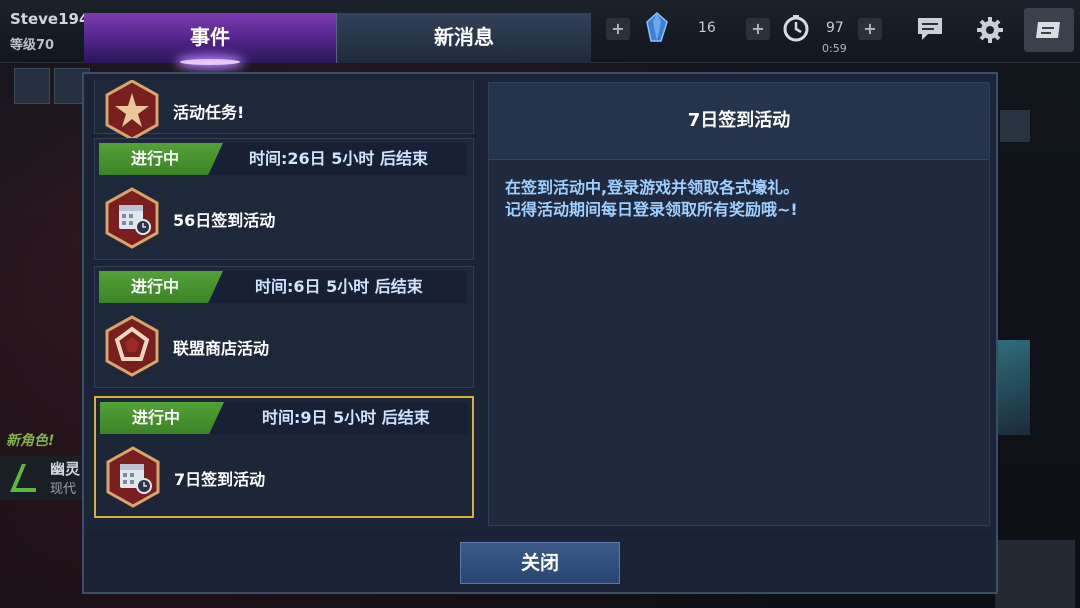 The height and width of the screenshot is (608, 1080). I want to click on player-level: 等级70, so click(32, 45).